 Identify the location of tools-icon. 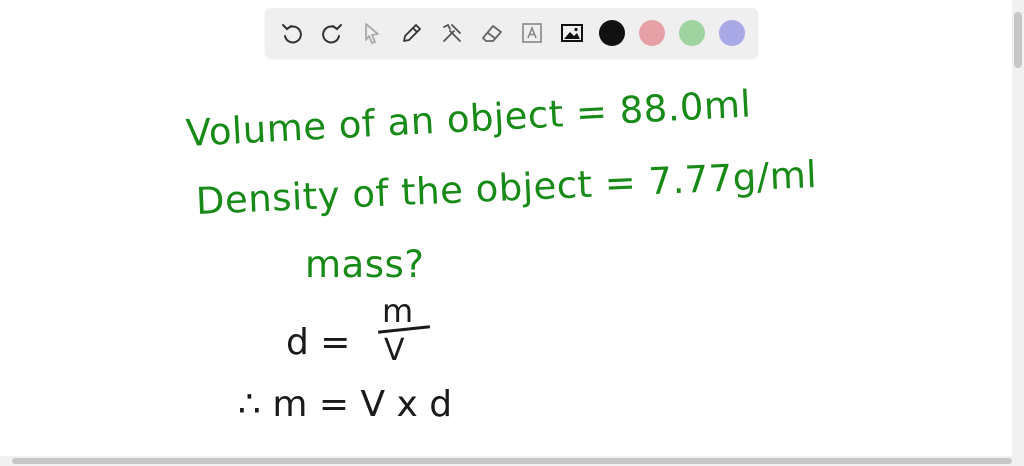
(452, 33).